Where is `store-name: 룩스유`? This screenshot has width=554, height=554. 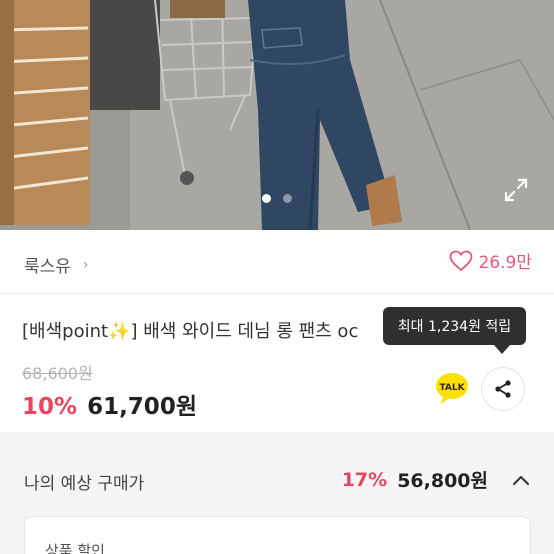 store-name: 룩스유 is located at coordinates (47, 267).